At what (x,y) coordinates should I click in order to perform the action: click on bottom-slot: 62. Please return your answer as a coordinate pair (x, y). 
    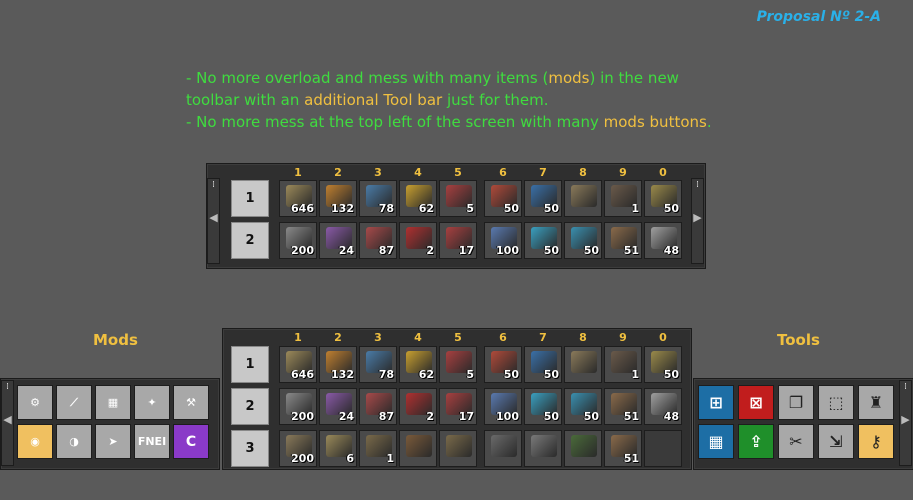
    Looking at the image, I should click on (418, 364).